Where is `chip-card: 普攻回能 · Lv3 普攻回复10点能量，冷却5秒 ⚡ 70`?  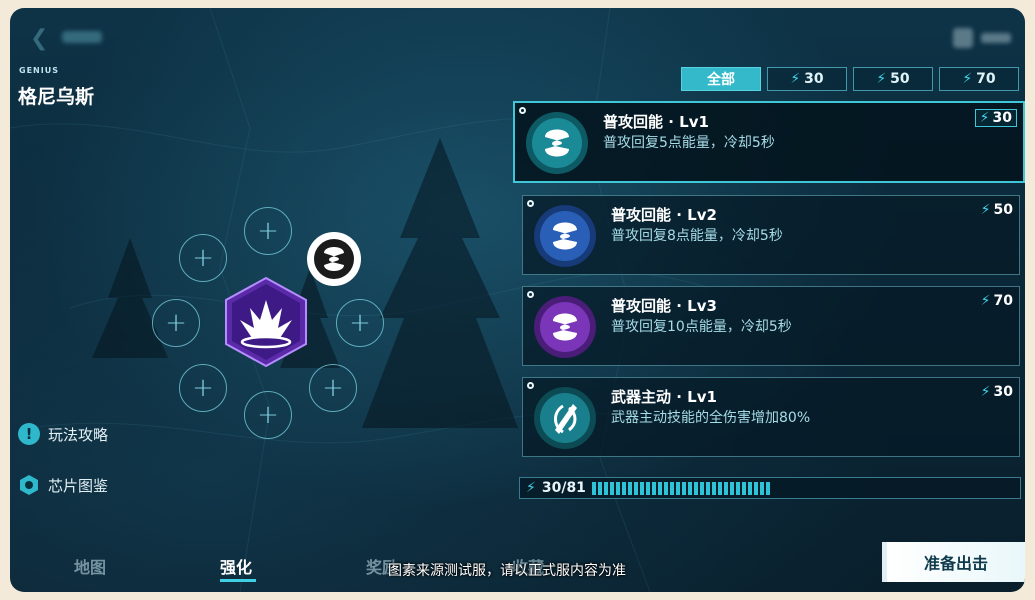 chip-card: 普攻回能 · Lv3 普攻回复10点能量，冷却5秒 ⚡ 70 is located at coordinates (771, 326).